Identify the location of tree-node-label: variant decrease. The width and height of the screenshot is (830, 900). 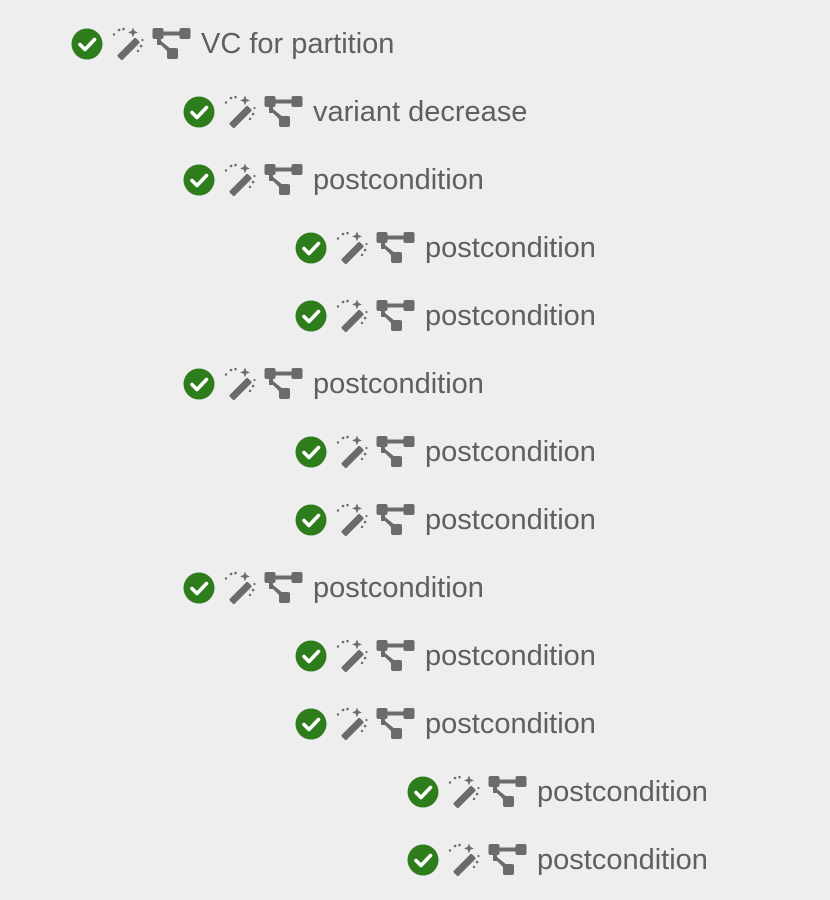
(420, 112).